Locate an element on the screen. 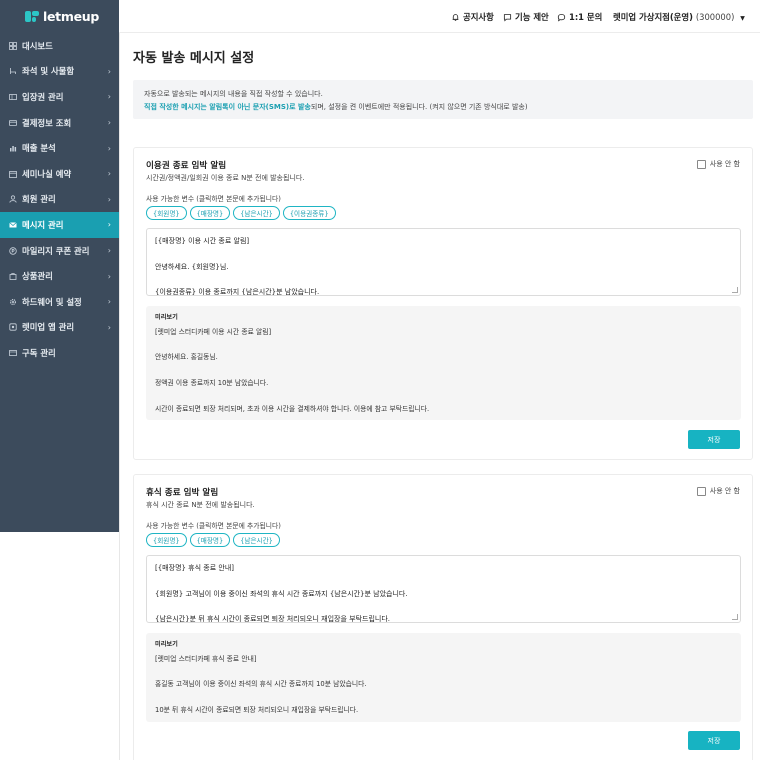 The width and height of the screenshot is (760, 760). sidebar-item-seats: 좌석 및 사물함 › is located at coordinates (59, 72).